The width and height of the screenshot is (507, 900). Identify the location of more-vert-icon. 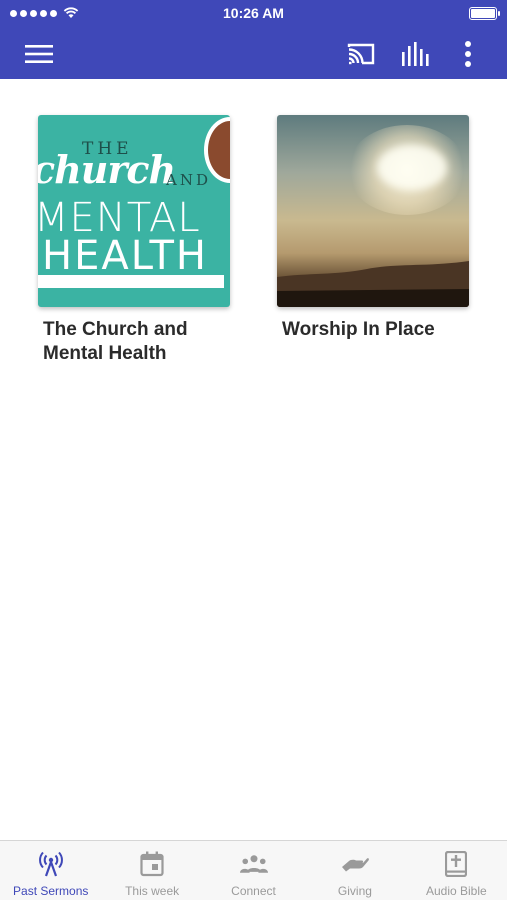
(468, 54).